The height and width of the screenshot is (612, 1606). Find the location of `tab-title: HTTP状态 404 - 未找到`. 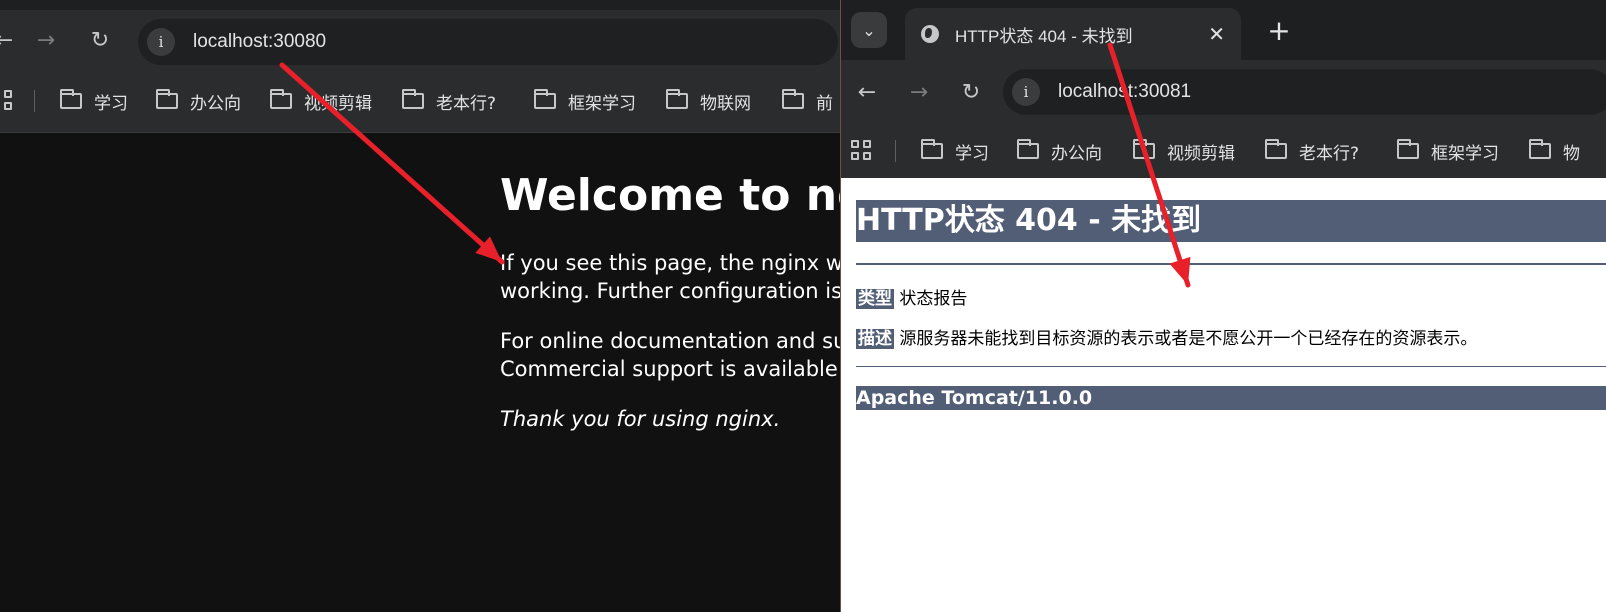

tab-title: HTTP状态 404 - 未找到 is located at coordinates (1044, 36).